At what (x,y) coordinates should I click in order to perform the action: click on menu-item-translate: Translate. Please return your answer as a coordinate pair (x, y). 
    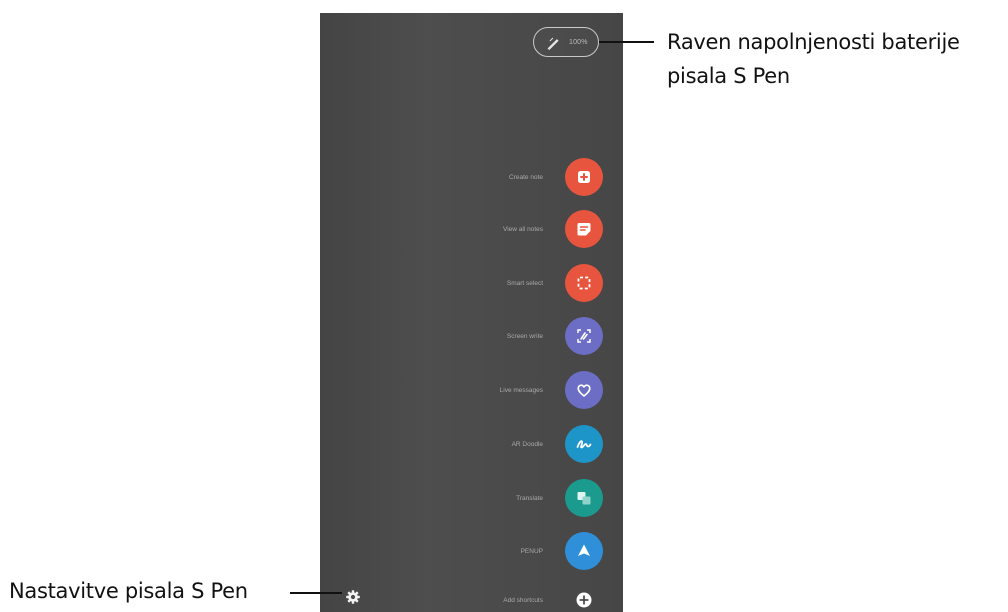
    Looking at the image, I should click on (483, 498).